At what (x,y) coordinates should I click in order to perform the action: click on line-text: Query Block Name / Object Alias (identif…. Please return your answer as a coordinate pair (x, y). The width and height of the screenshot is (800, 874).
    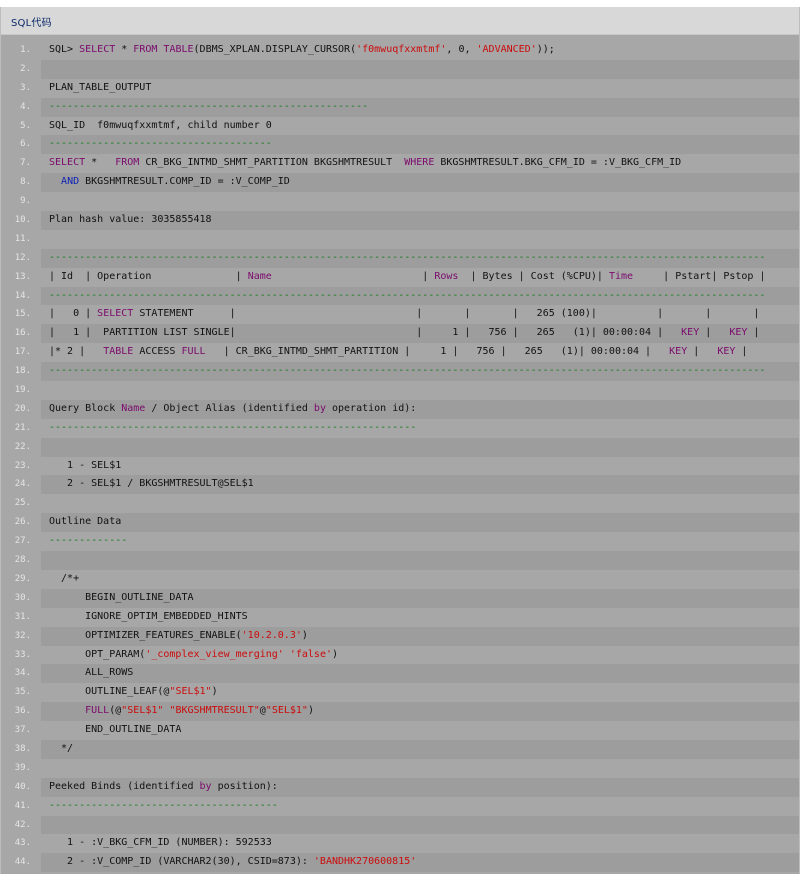
    Looking at the image, I should click on (420, 409).